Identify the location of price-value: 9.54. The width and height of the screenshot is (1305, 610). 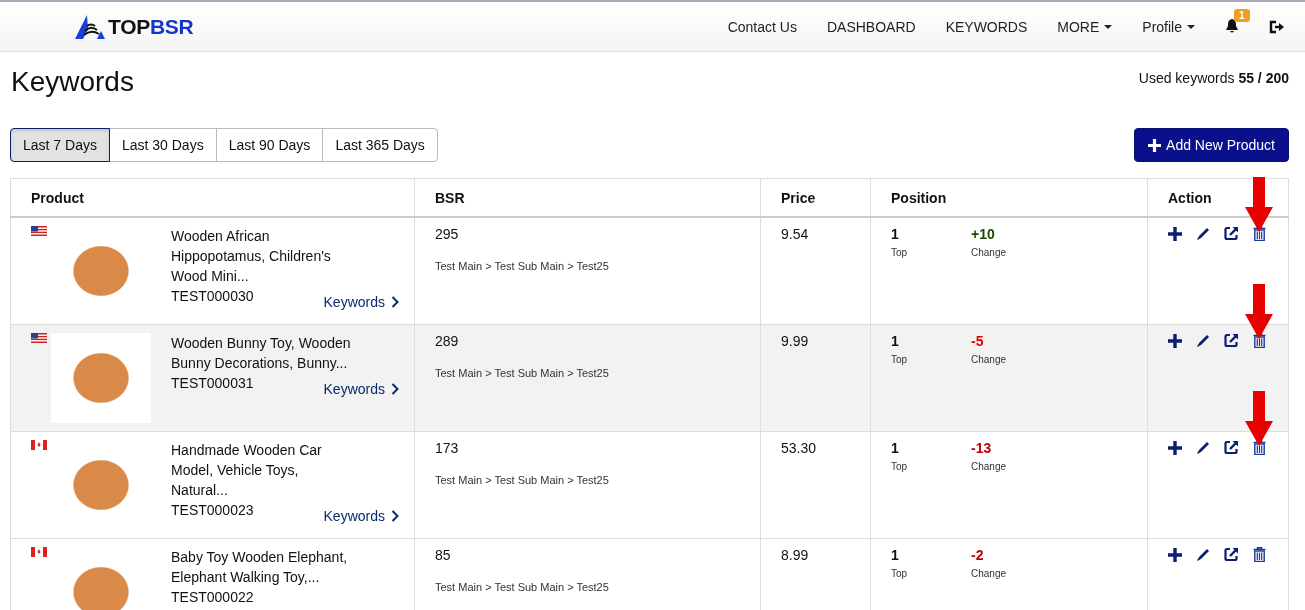
(795, 234).